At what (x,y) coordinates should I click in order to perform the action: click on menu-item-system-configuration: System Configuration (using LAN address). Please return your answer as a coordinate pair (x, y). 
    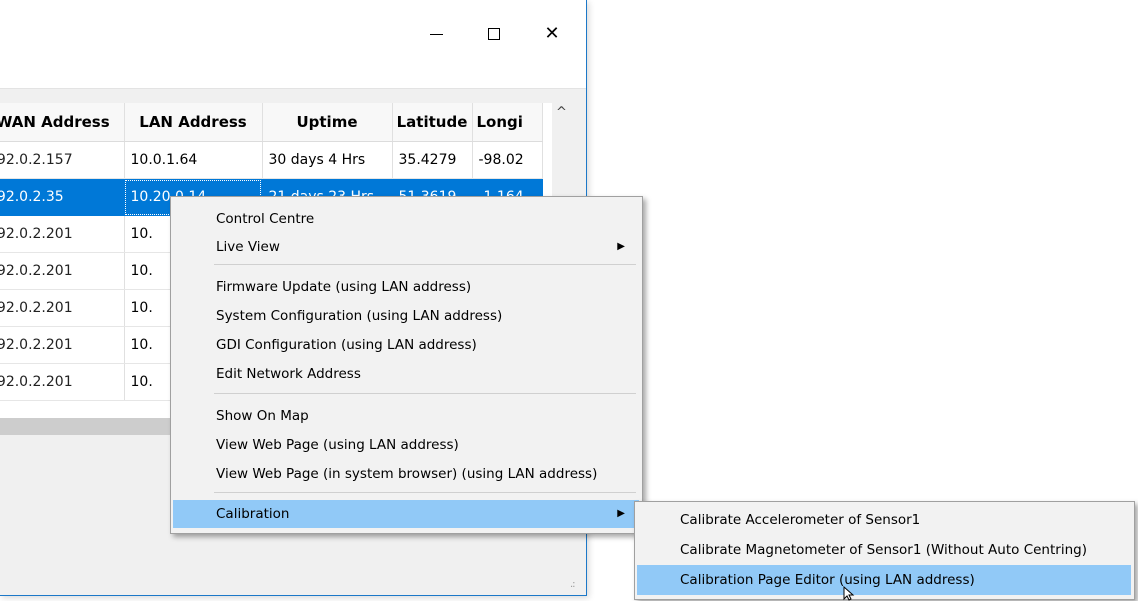
    Looking at the image, I should click on (406, 316).